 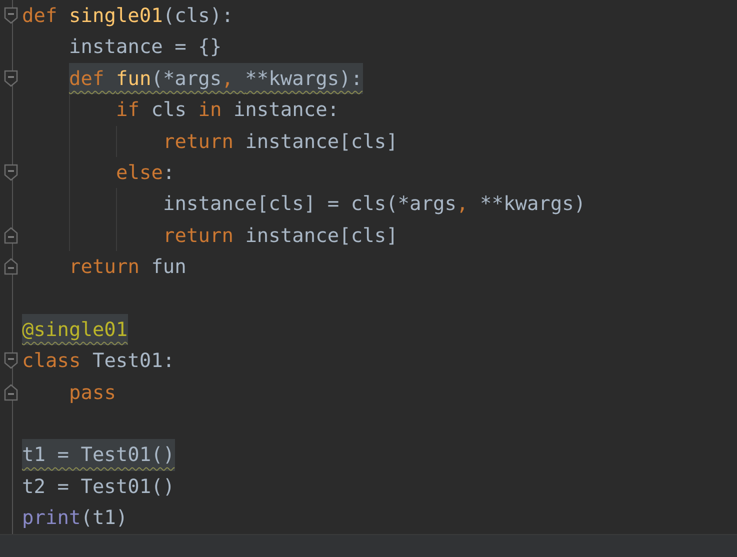 I want to click on code-line: else:, so click(x=145, y=173).